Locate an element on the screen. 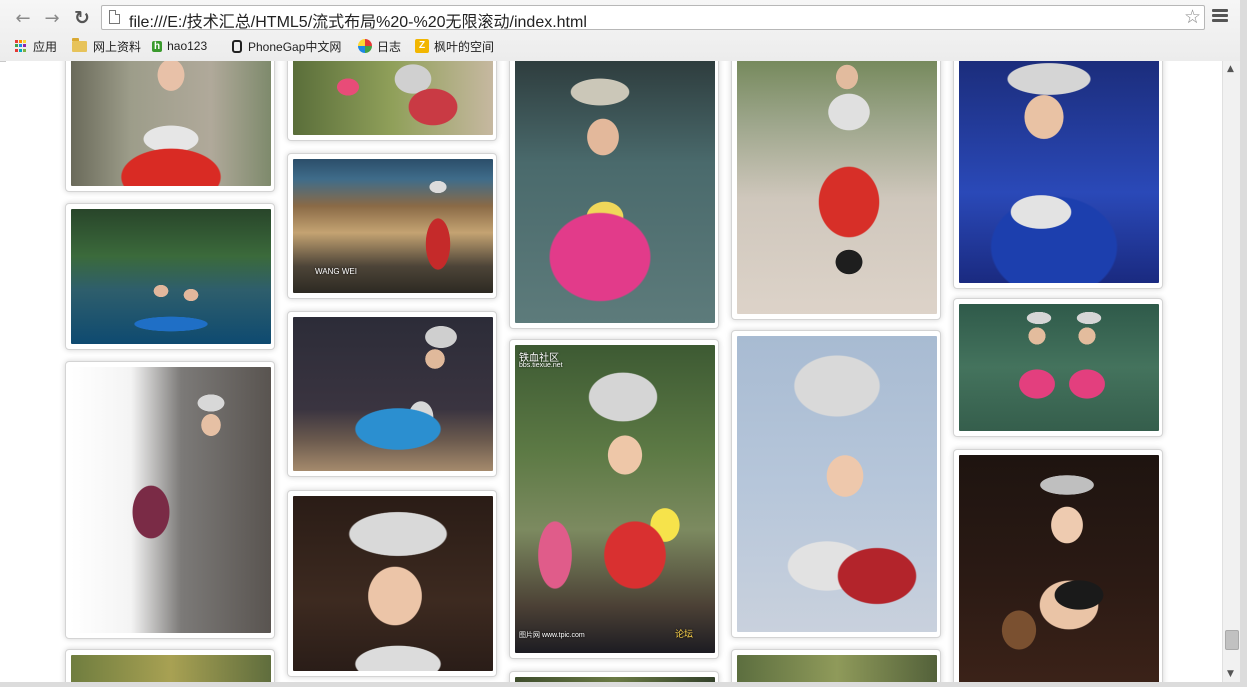 This screenshot has width=1247, height=687. arrow-right-icon: → is located at coordinates (52, 18).